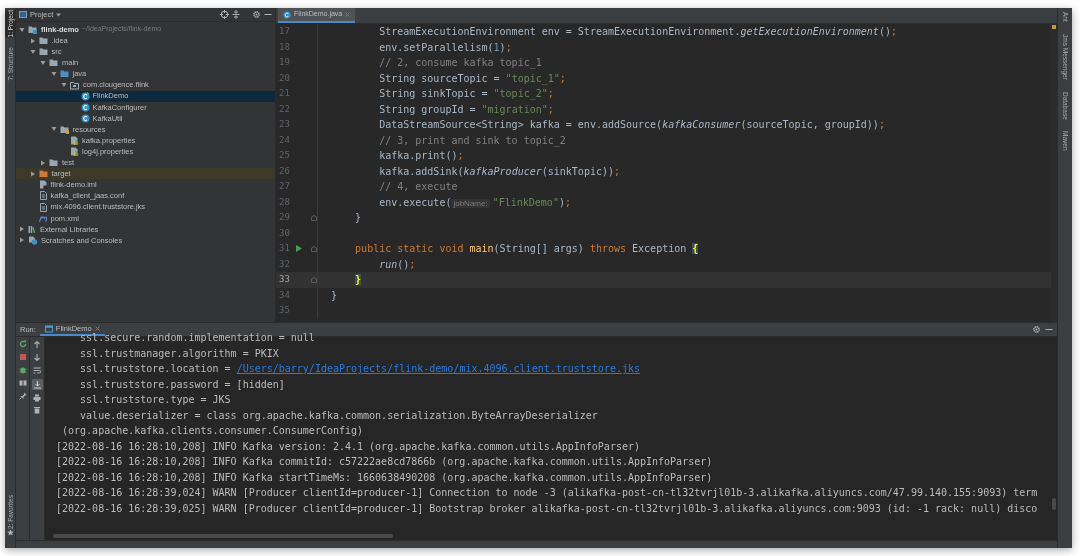  I want to click on code-line: env.execute( jobName: "FlinkDemo");, so click(474, 202).